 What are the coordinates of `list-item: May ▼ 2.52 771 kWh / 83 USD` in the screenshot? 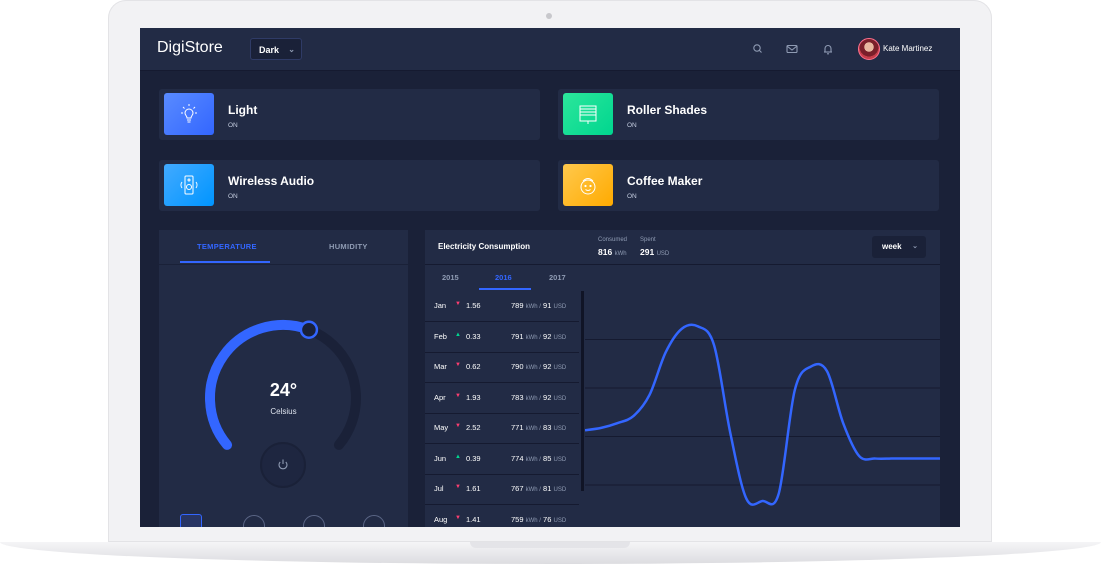 It's located at (502, 428).